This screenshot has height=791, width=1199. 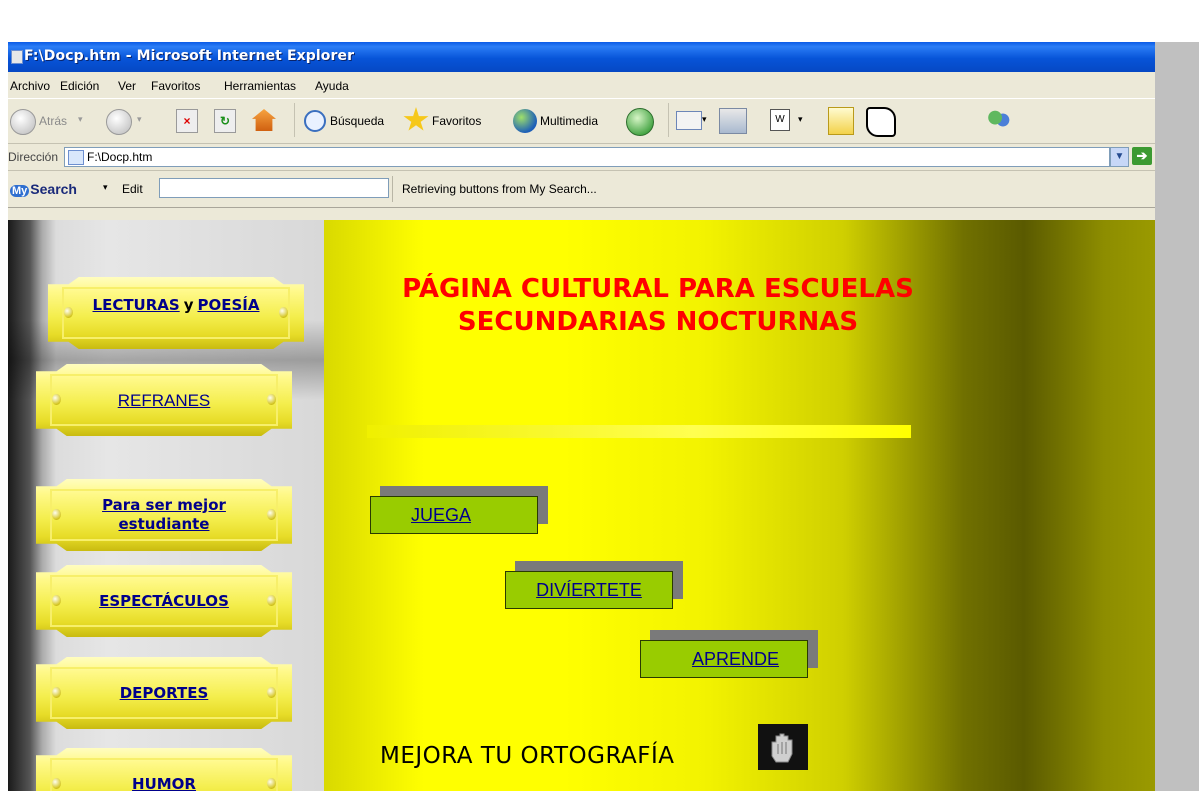 I want to click on address-field: F:\Docp.htm, so click(x=587, y=157).